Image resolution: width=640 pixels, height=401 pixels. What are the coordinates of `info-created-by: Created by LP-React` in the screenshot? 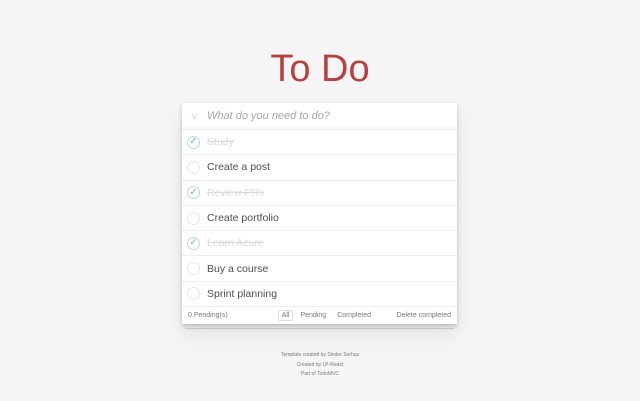 It's located at (320, 364).